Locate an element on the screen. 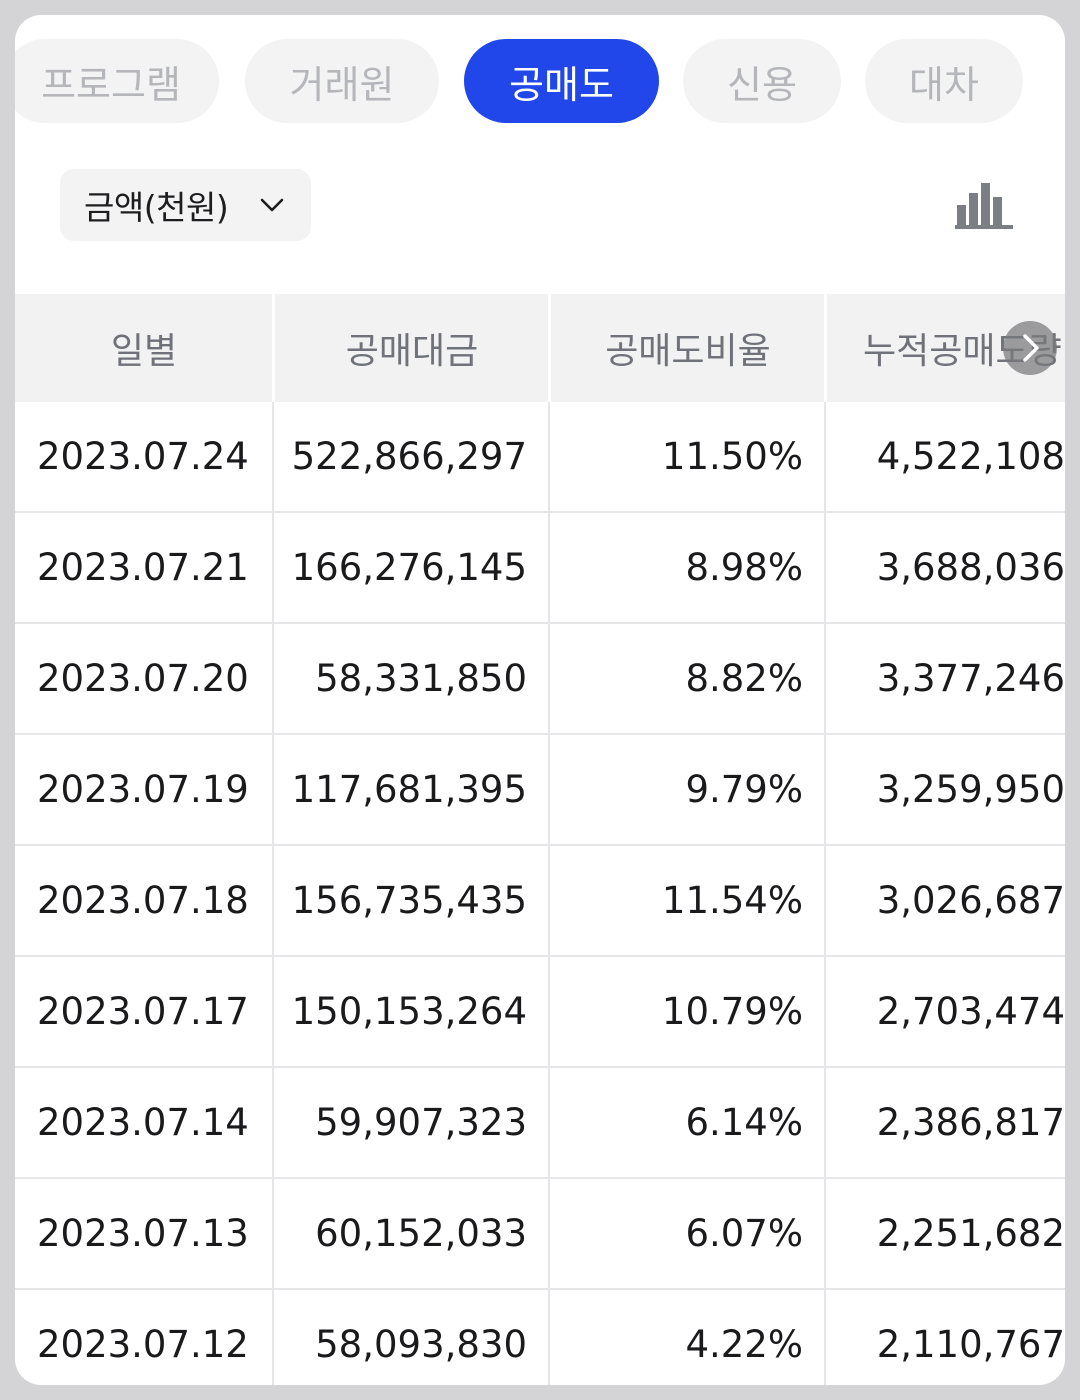  date-cell: 2023.07.21 is located at coordinates (143, 567).